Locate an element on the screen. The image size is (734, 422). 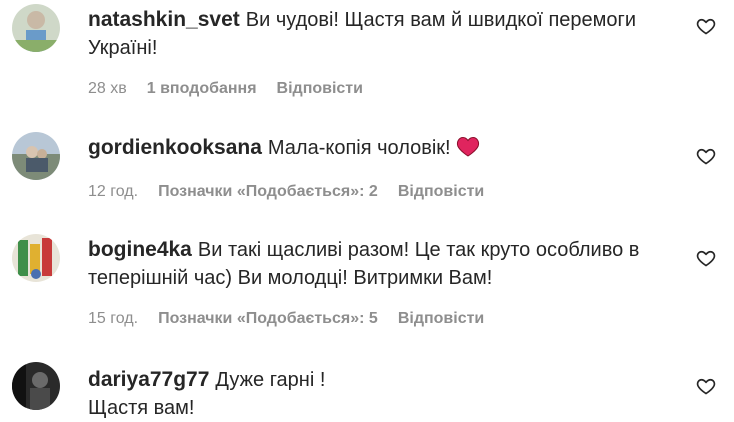
comment-text: gordienkooksana Мала-копія чоловік! is located at coordinates (388, 149).